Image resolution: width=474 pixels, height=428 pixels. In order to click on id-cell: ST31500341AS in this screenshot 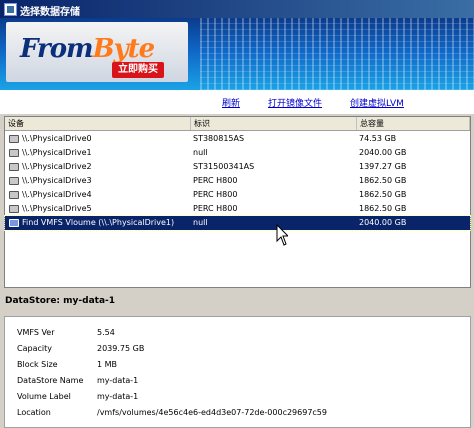, I will do `click(224, 166)`.